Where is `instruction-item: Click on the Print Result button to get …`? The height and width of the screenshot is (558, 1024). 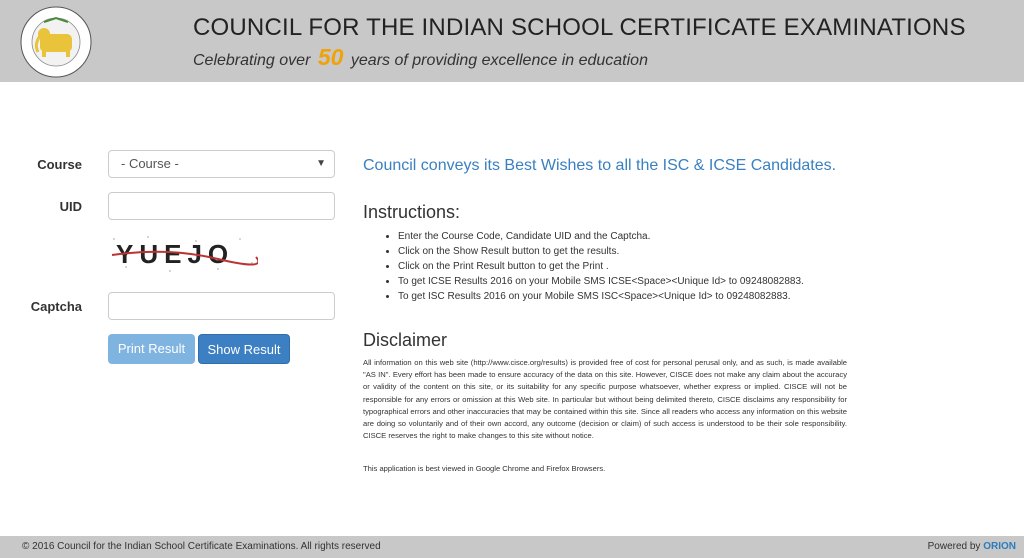 instruction-item: Click on the Print Result button to get … is located at coordinates (601, 266).